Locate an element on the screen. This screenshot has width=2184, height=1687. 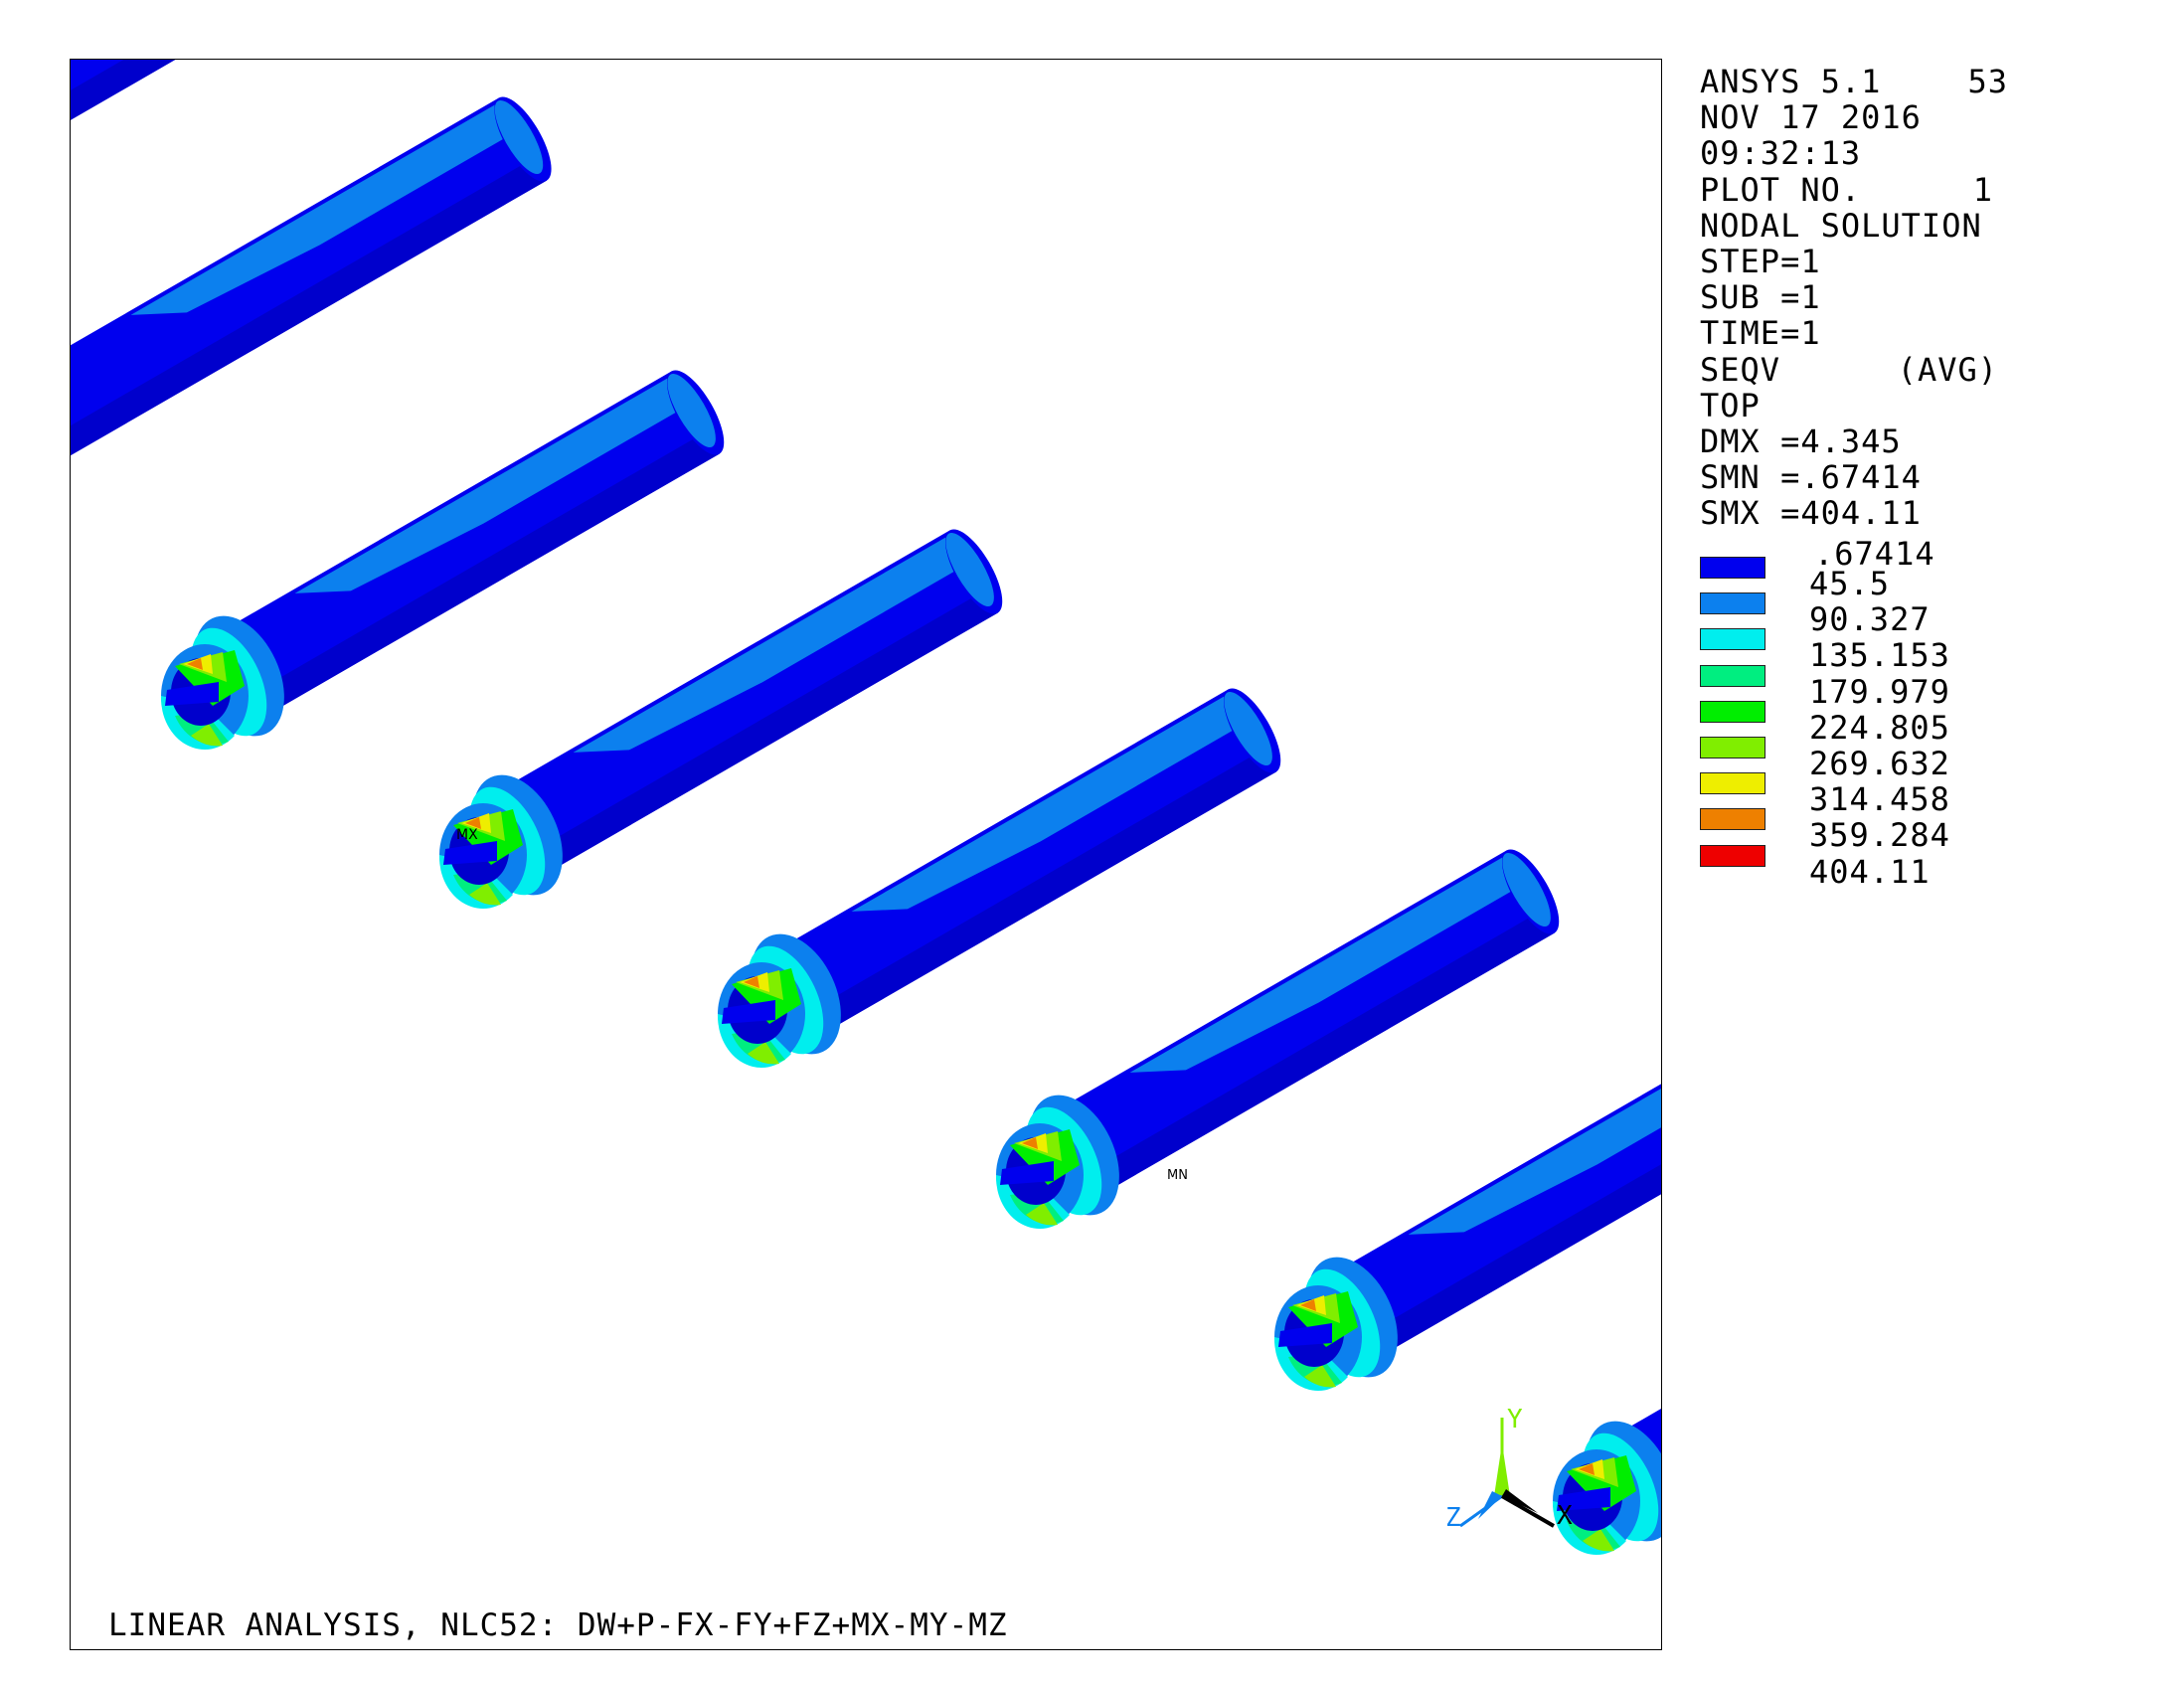
time-value: TIME=1 is located at coordinates (1760, 333).